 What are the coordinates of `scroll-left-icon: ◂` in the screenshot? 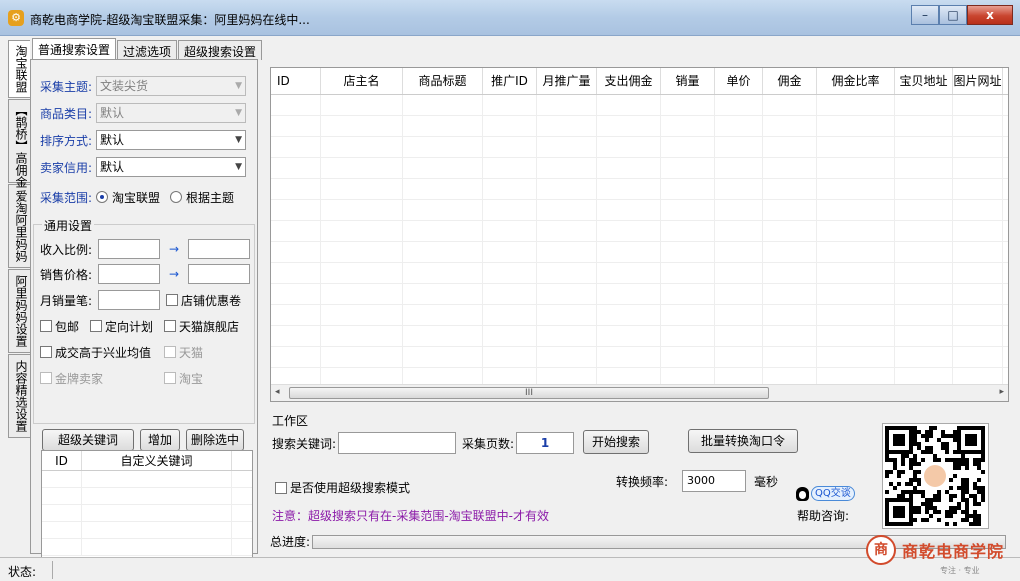 It's located at (277, 392).